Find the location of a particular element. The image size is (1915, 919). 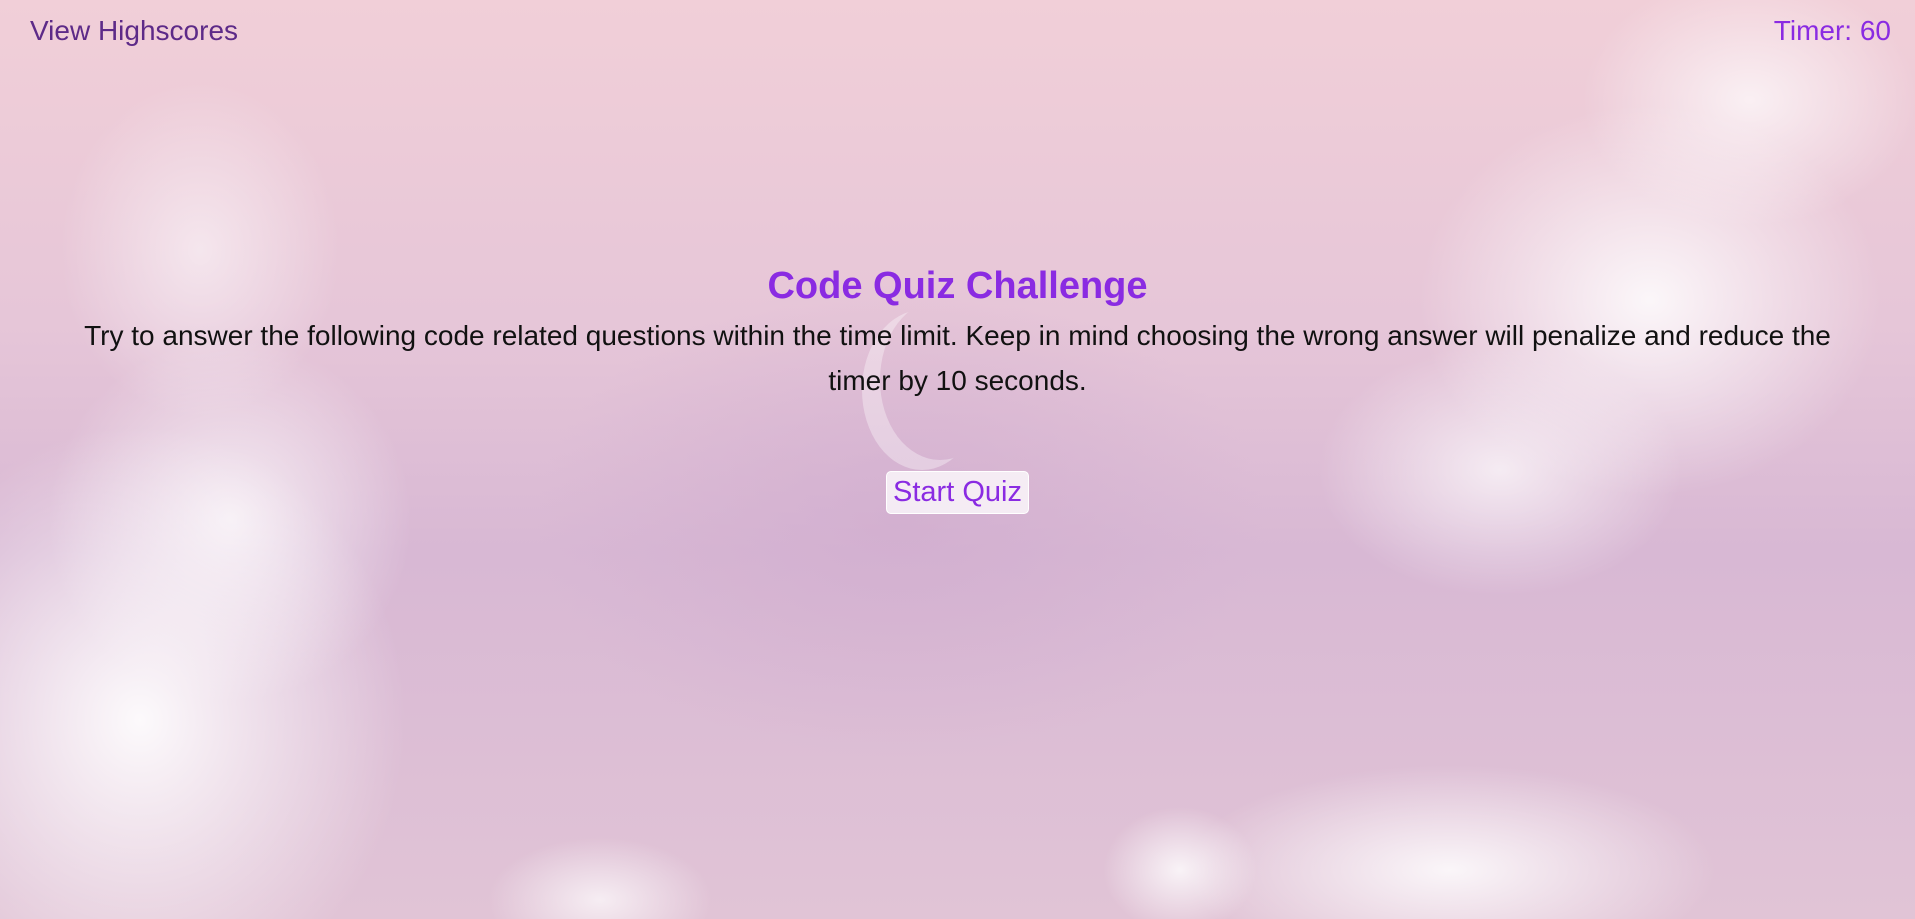

view-highscores-link: View Highscores is located at coordinates (134, 31).